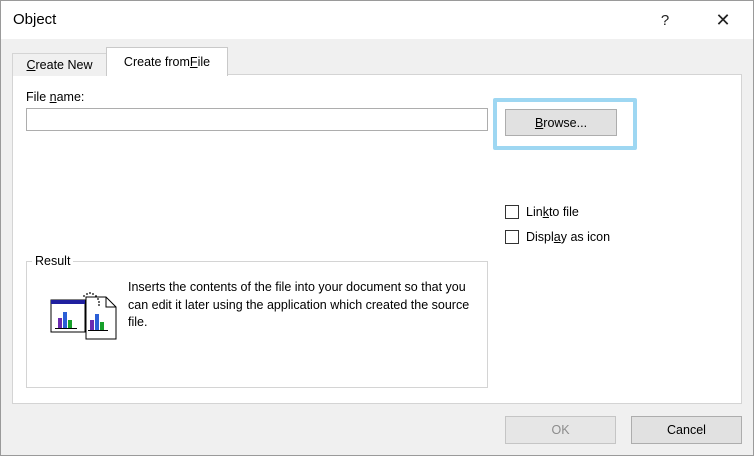 The height and width of the screenshot is (456, 754). What do you see at coordinates (156, 62) in the screenshot?
I see `tab-label-pre: Create from` at bounding box center [156, 62].